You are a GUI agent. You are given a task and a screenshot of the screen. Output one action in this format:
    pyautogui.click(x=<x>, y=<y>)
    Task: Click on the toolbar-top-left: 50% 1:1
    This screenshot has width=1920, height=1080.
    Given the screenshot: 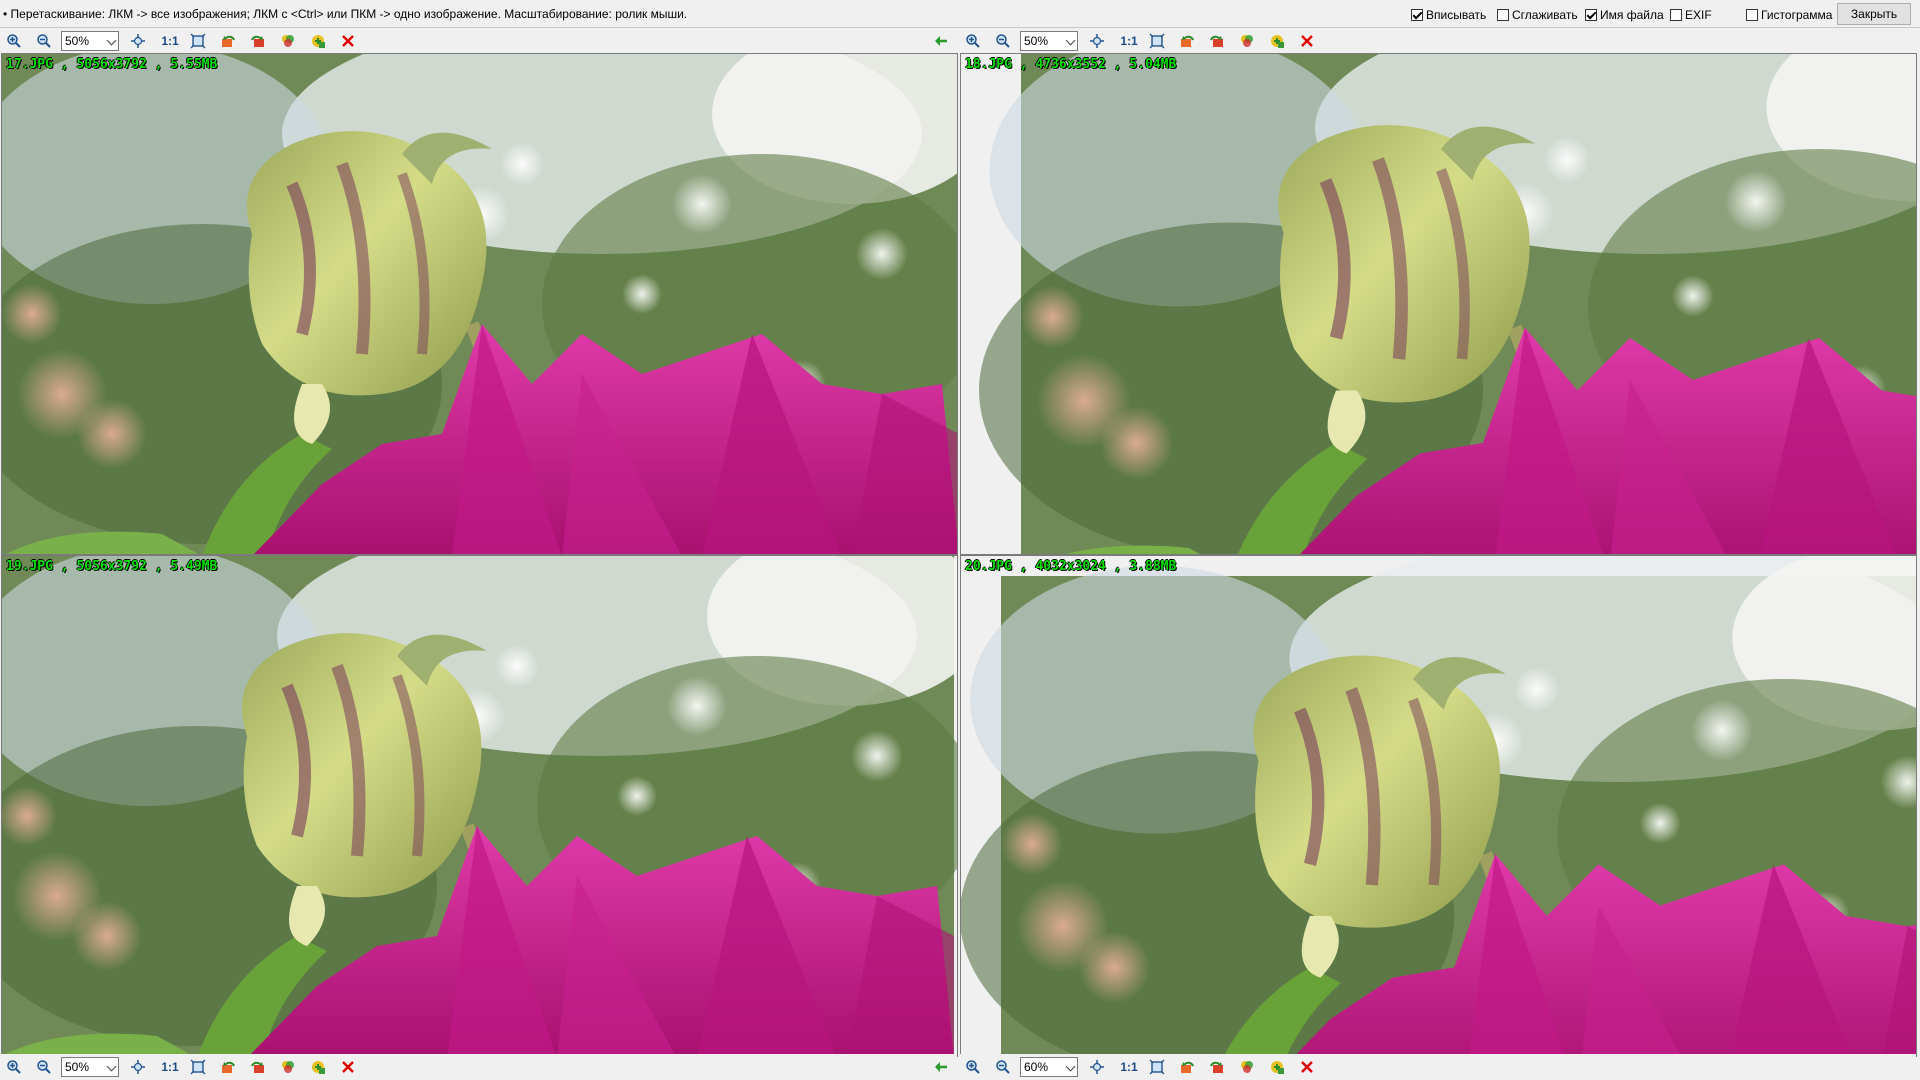 What is the action you would take?
    pyautogui.click(x=478, y=41)
    